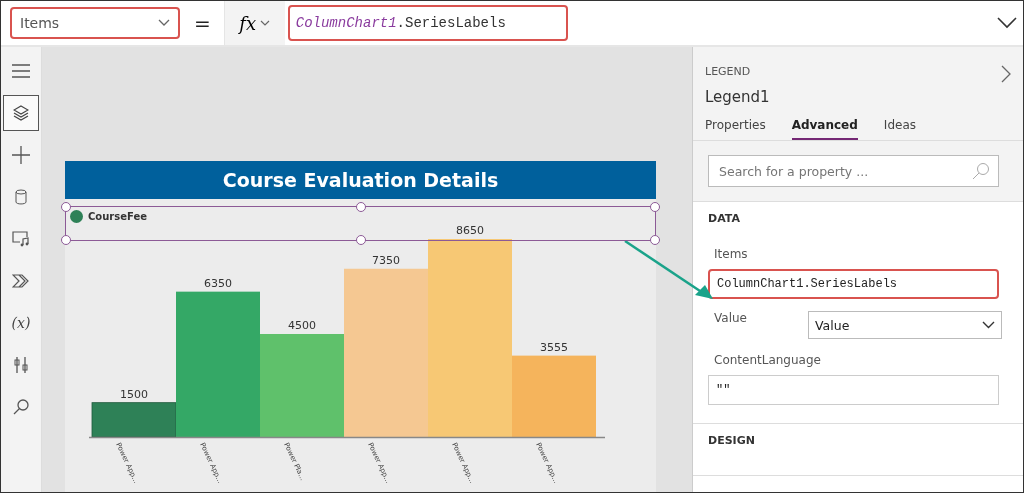 This screenshot has height=493, width=1024. I want to click on panel-tab: Ideas, so click(899, 129).